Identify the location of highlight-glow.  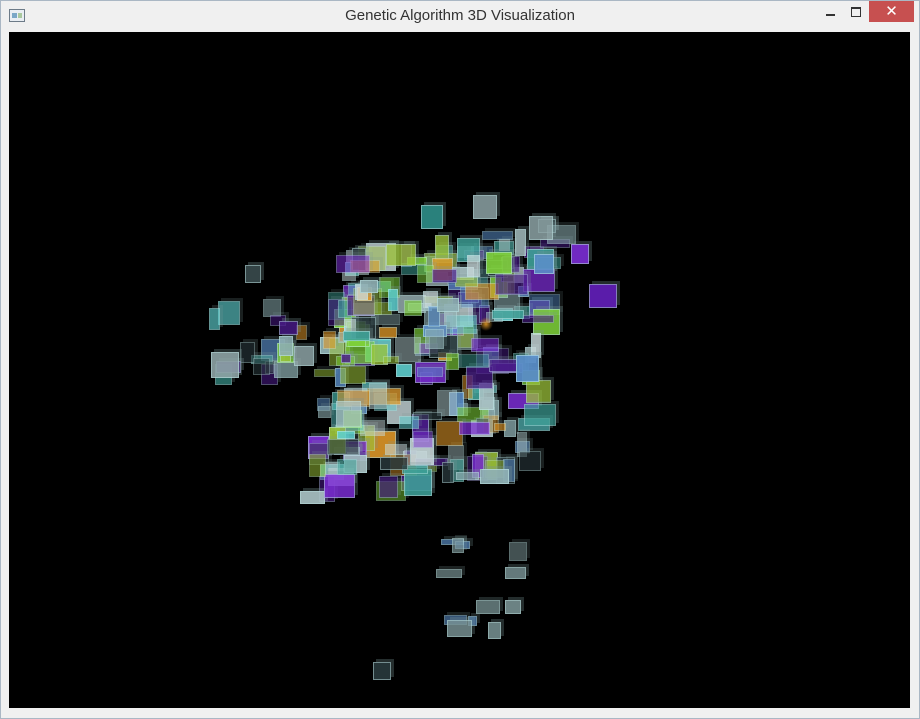
(486, 324).